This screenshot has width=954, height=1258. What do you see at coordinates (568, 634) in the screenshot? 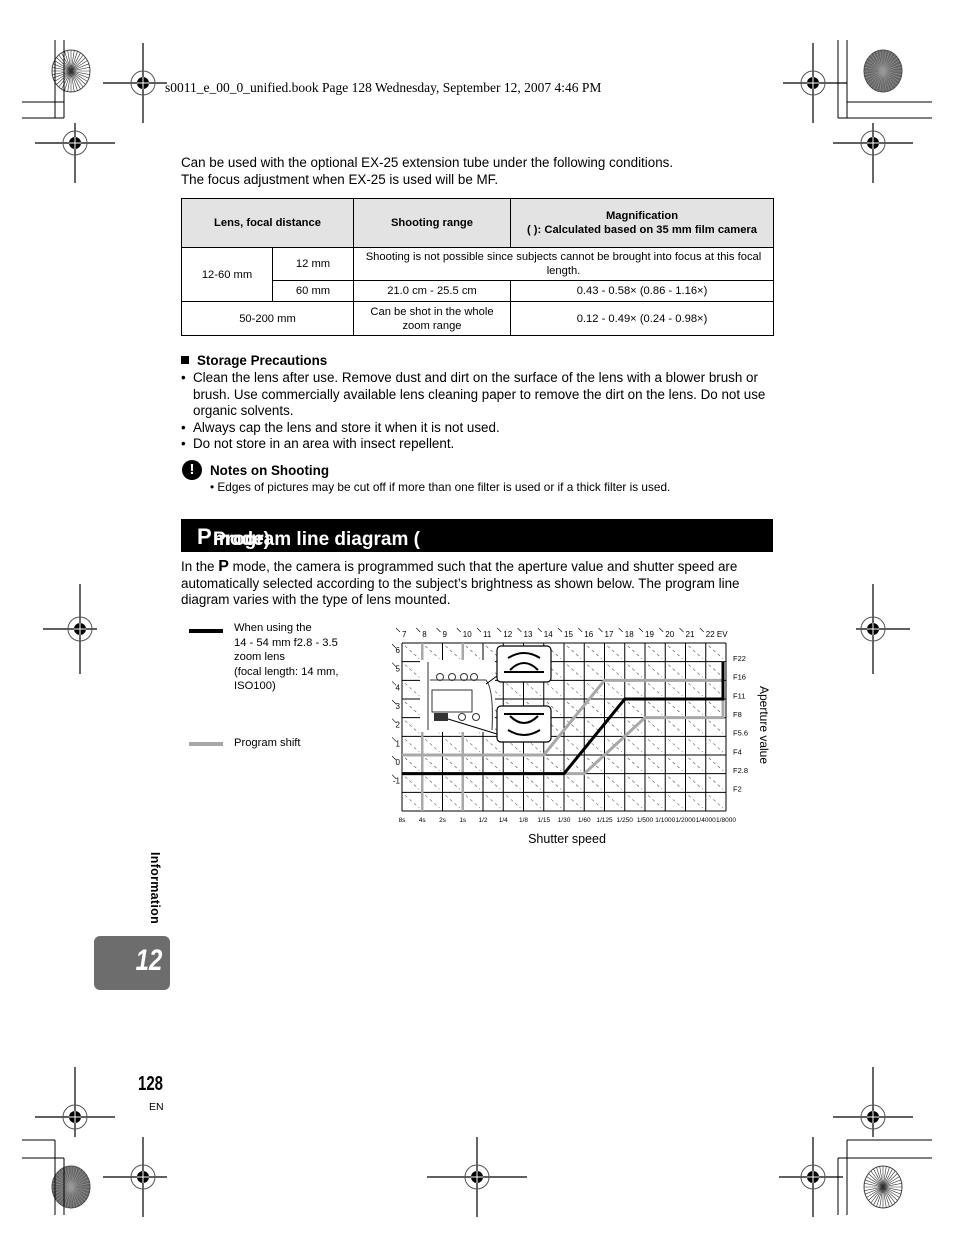
I see `ev-tick-label: 15` at bounding box center [568, 634].